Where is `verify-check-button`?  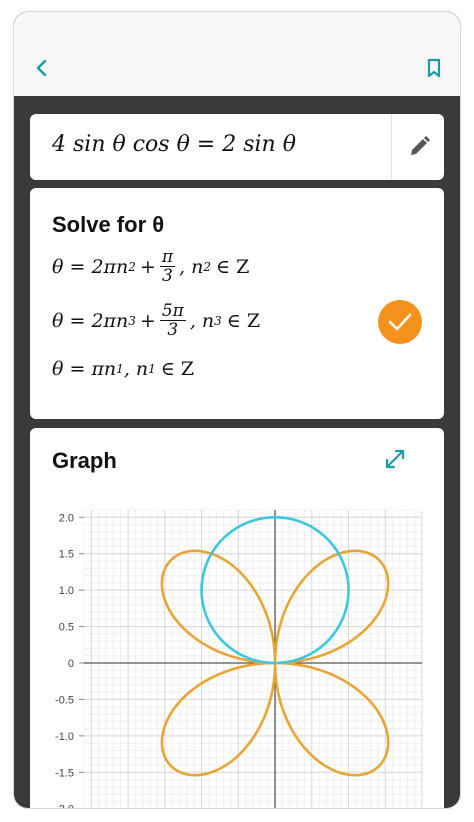
verify-check-button is located at coordinates (400, 322).